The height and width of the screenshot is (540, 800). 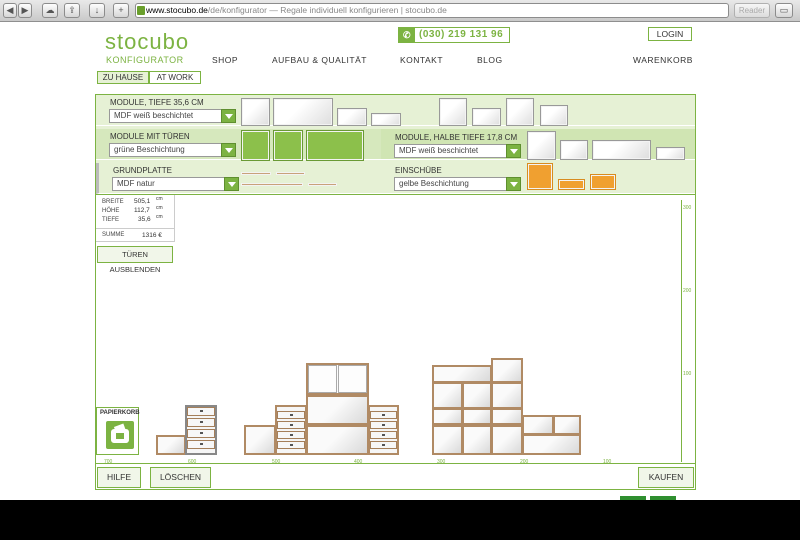 I want to click on nav-warenkorb: WARENKORB, so click(x=663, y=60).